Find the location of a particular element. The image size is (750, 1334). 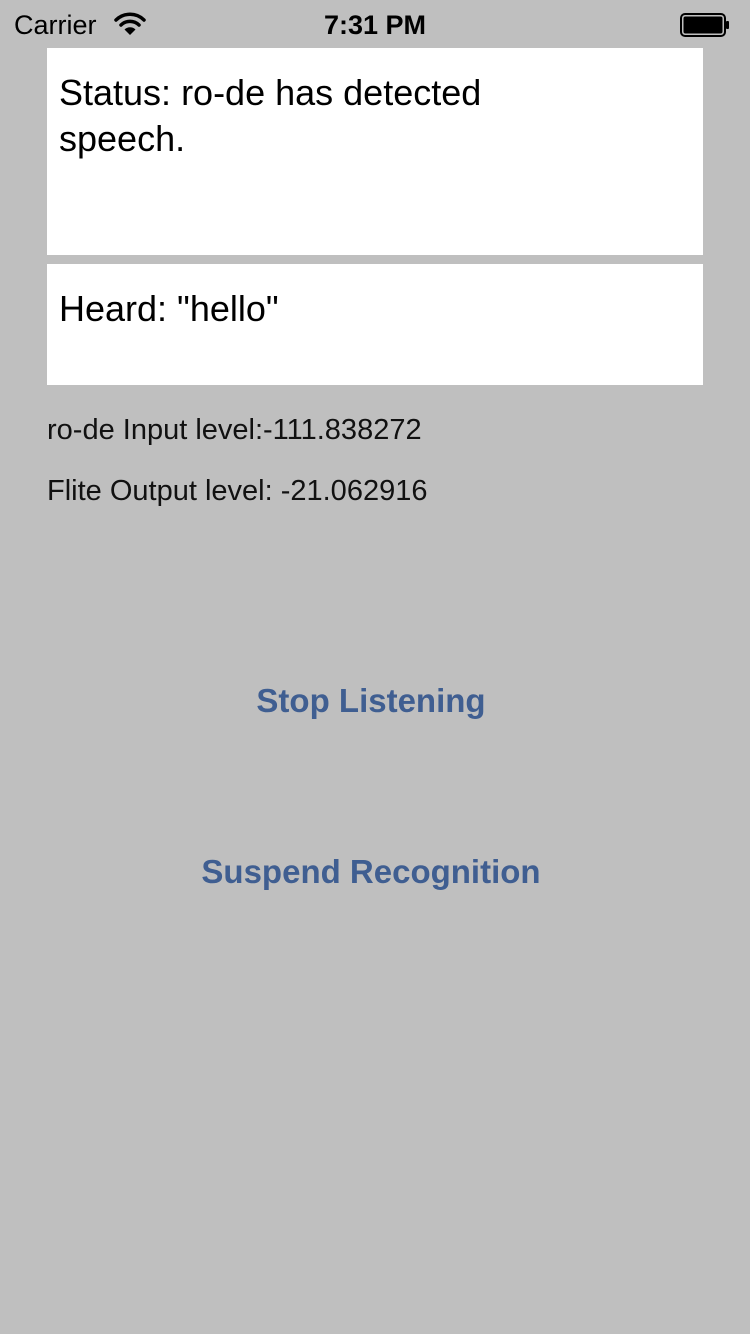

battery-icon is located at coordinates (704, 25).